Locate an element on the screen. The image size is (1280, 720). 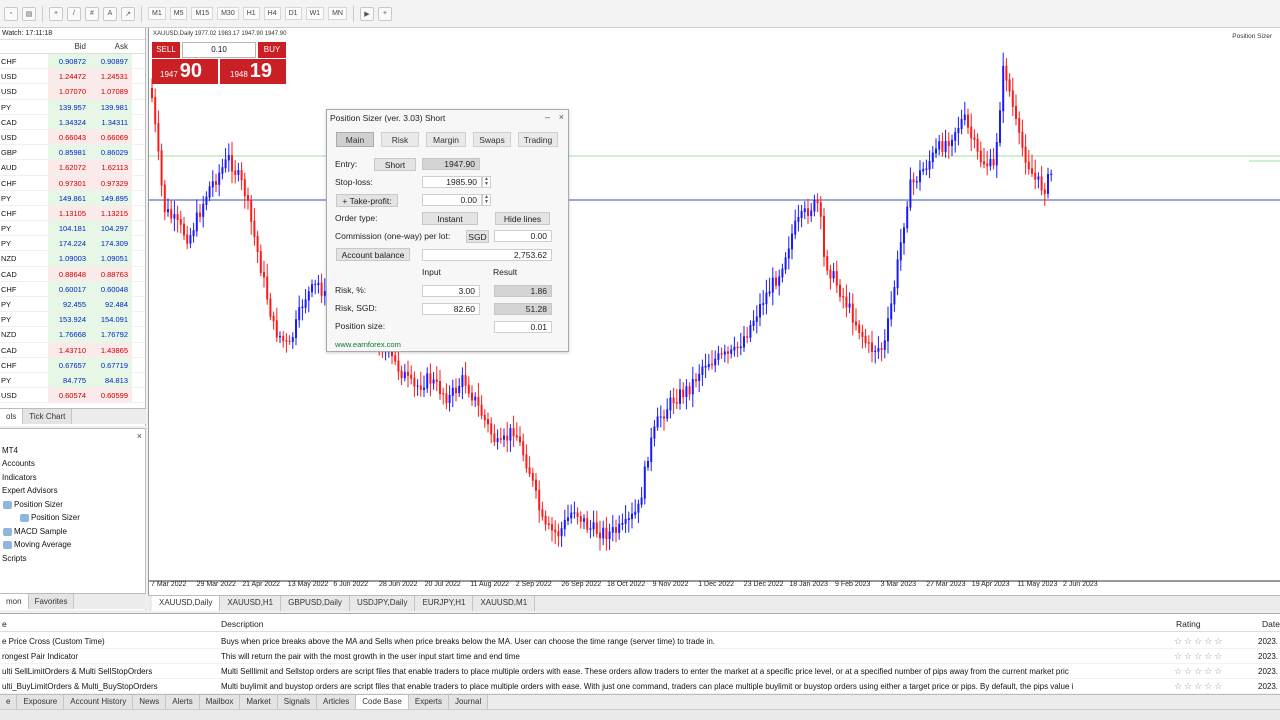
tab-favorites: Favorites is located at coordinates (51, 601).